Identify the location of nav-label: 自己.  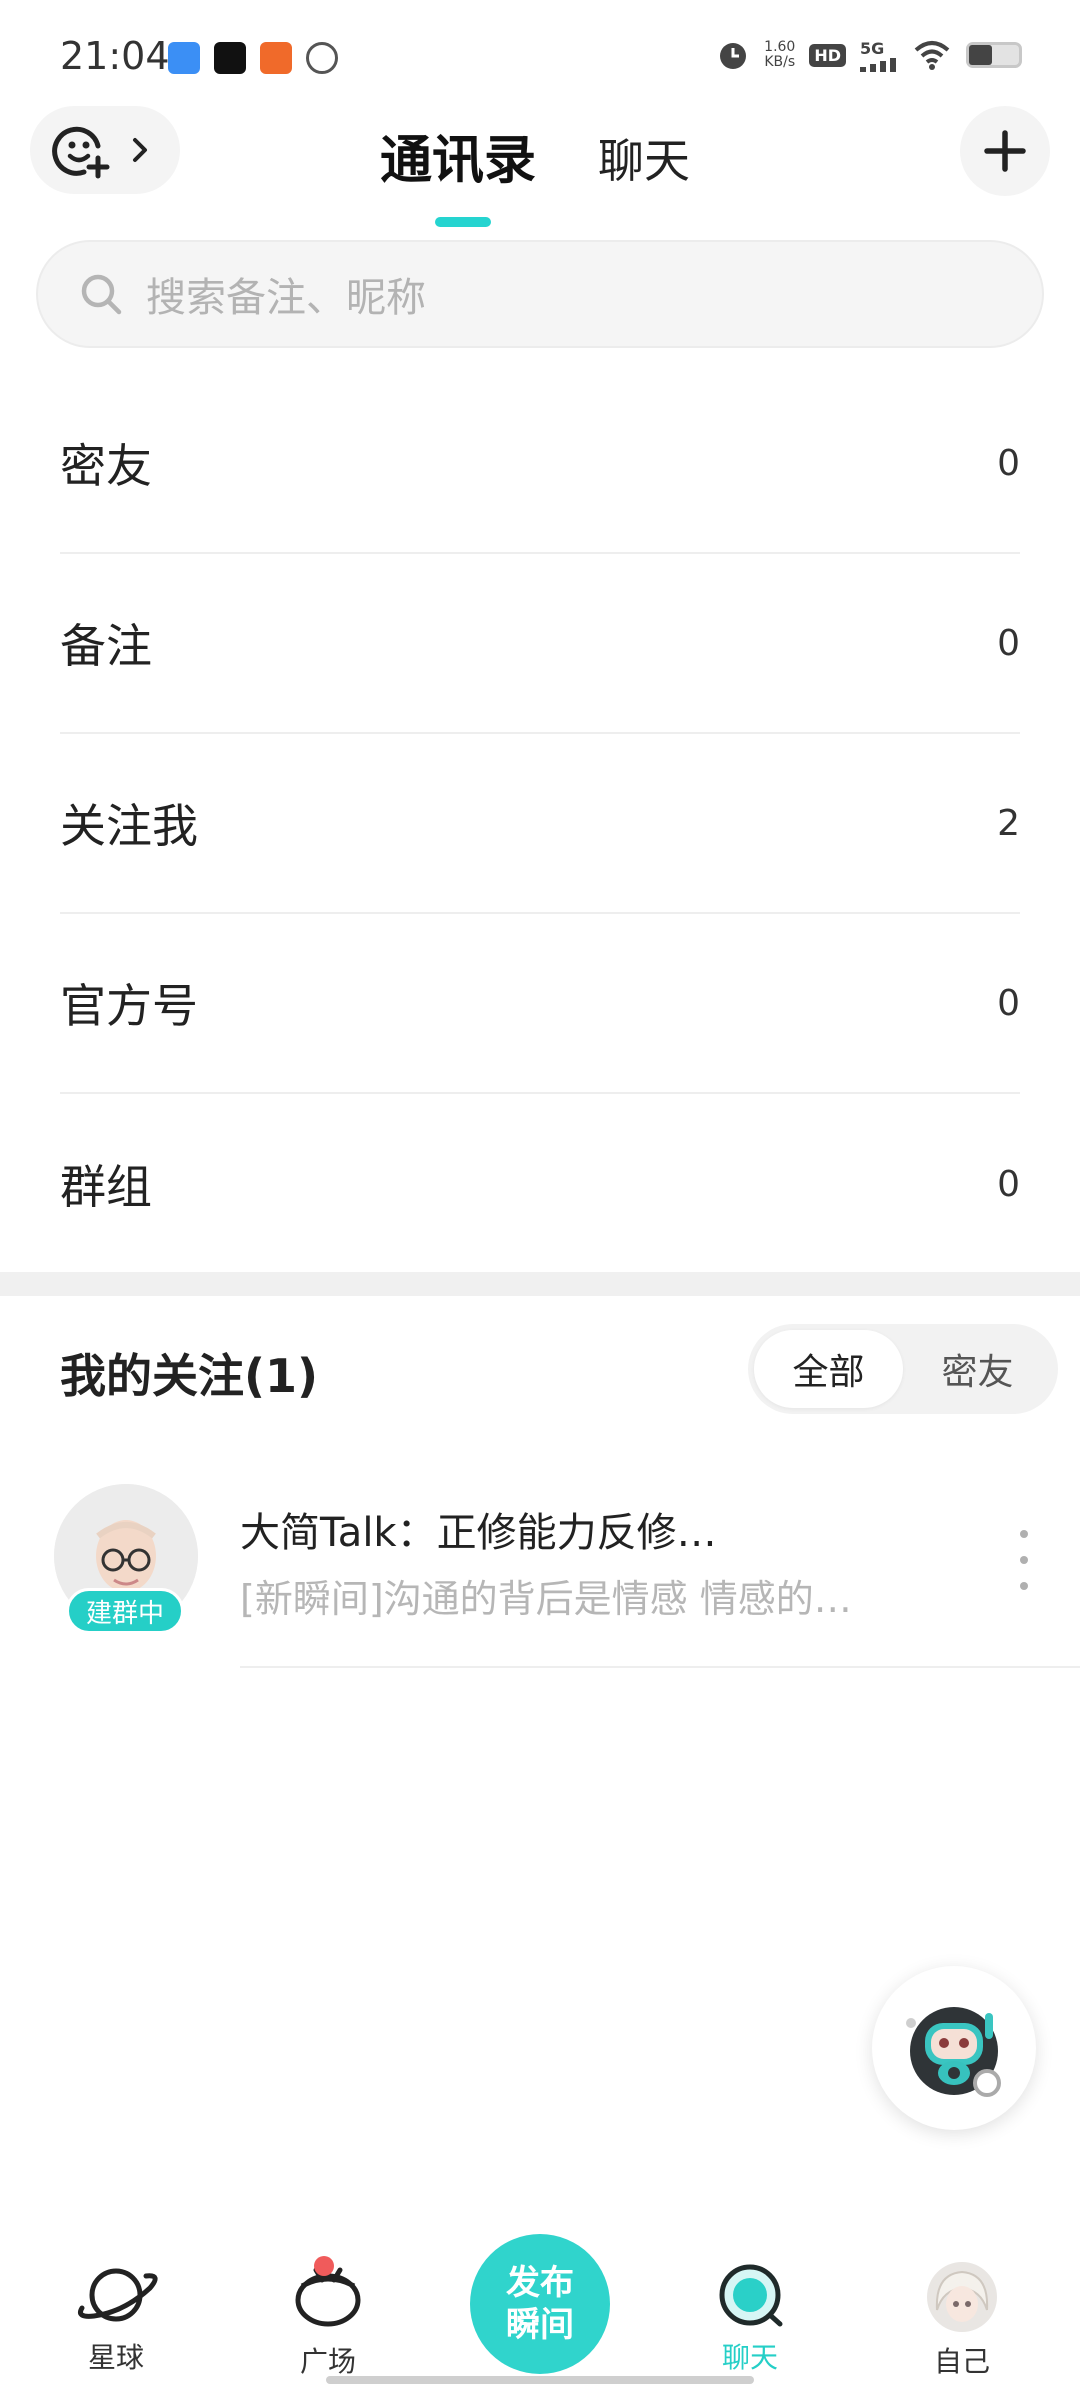
(961, 2361).